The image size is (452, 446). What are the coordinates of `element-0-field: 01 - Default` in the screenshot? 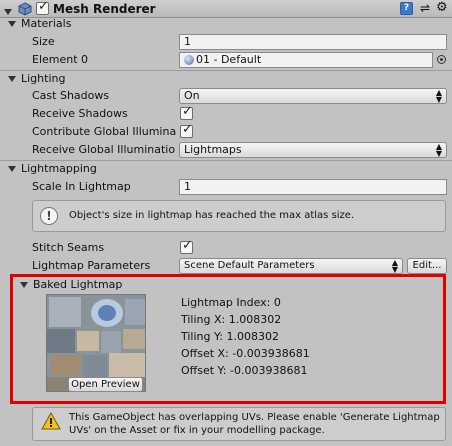 It's located at (306, 60).